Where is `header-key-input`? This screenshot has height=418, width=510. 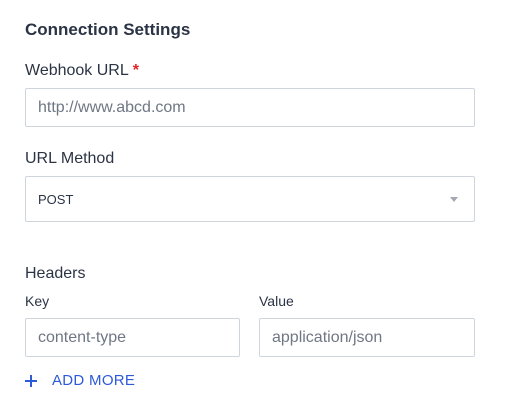
header-key-input is located at coordinates (138, 337).